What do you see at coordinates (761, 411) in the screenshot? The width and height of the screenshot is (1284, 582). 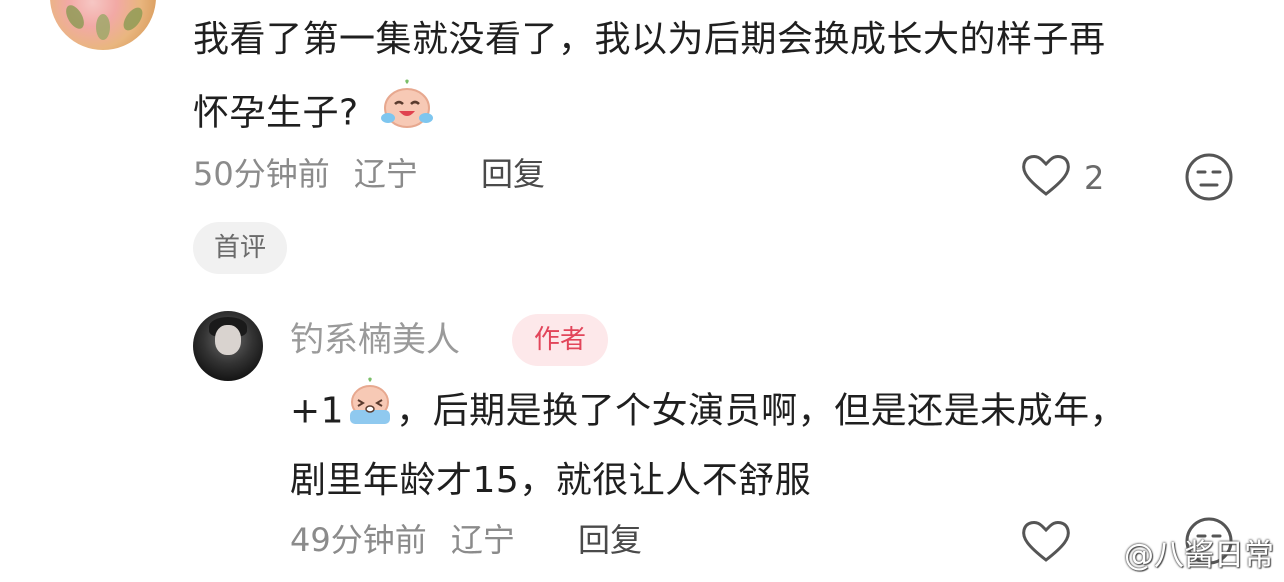 I see `comment-text-fragment: ，后期是换了个女演员啊，但是还是未成年，` at bounding box center [761, 411].